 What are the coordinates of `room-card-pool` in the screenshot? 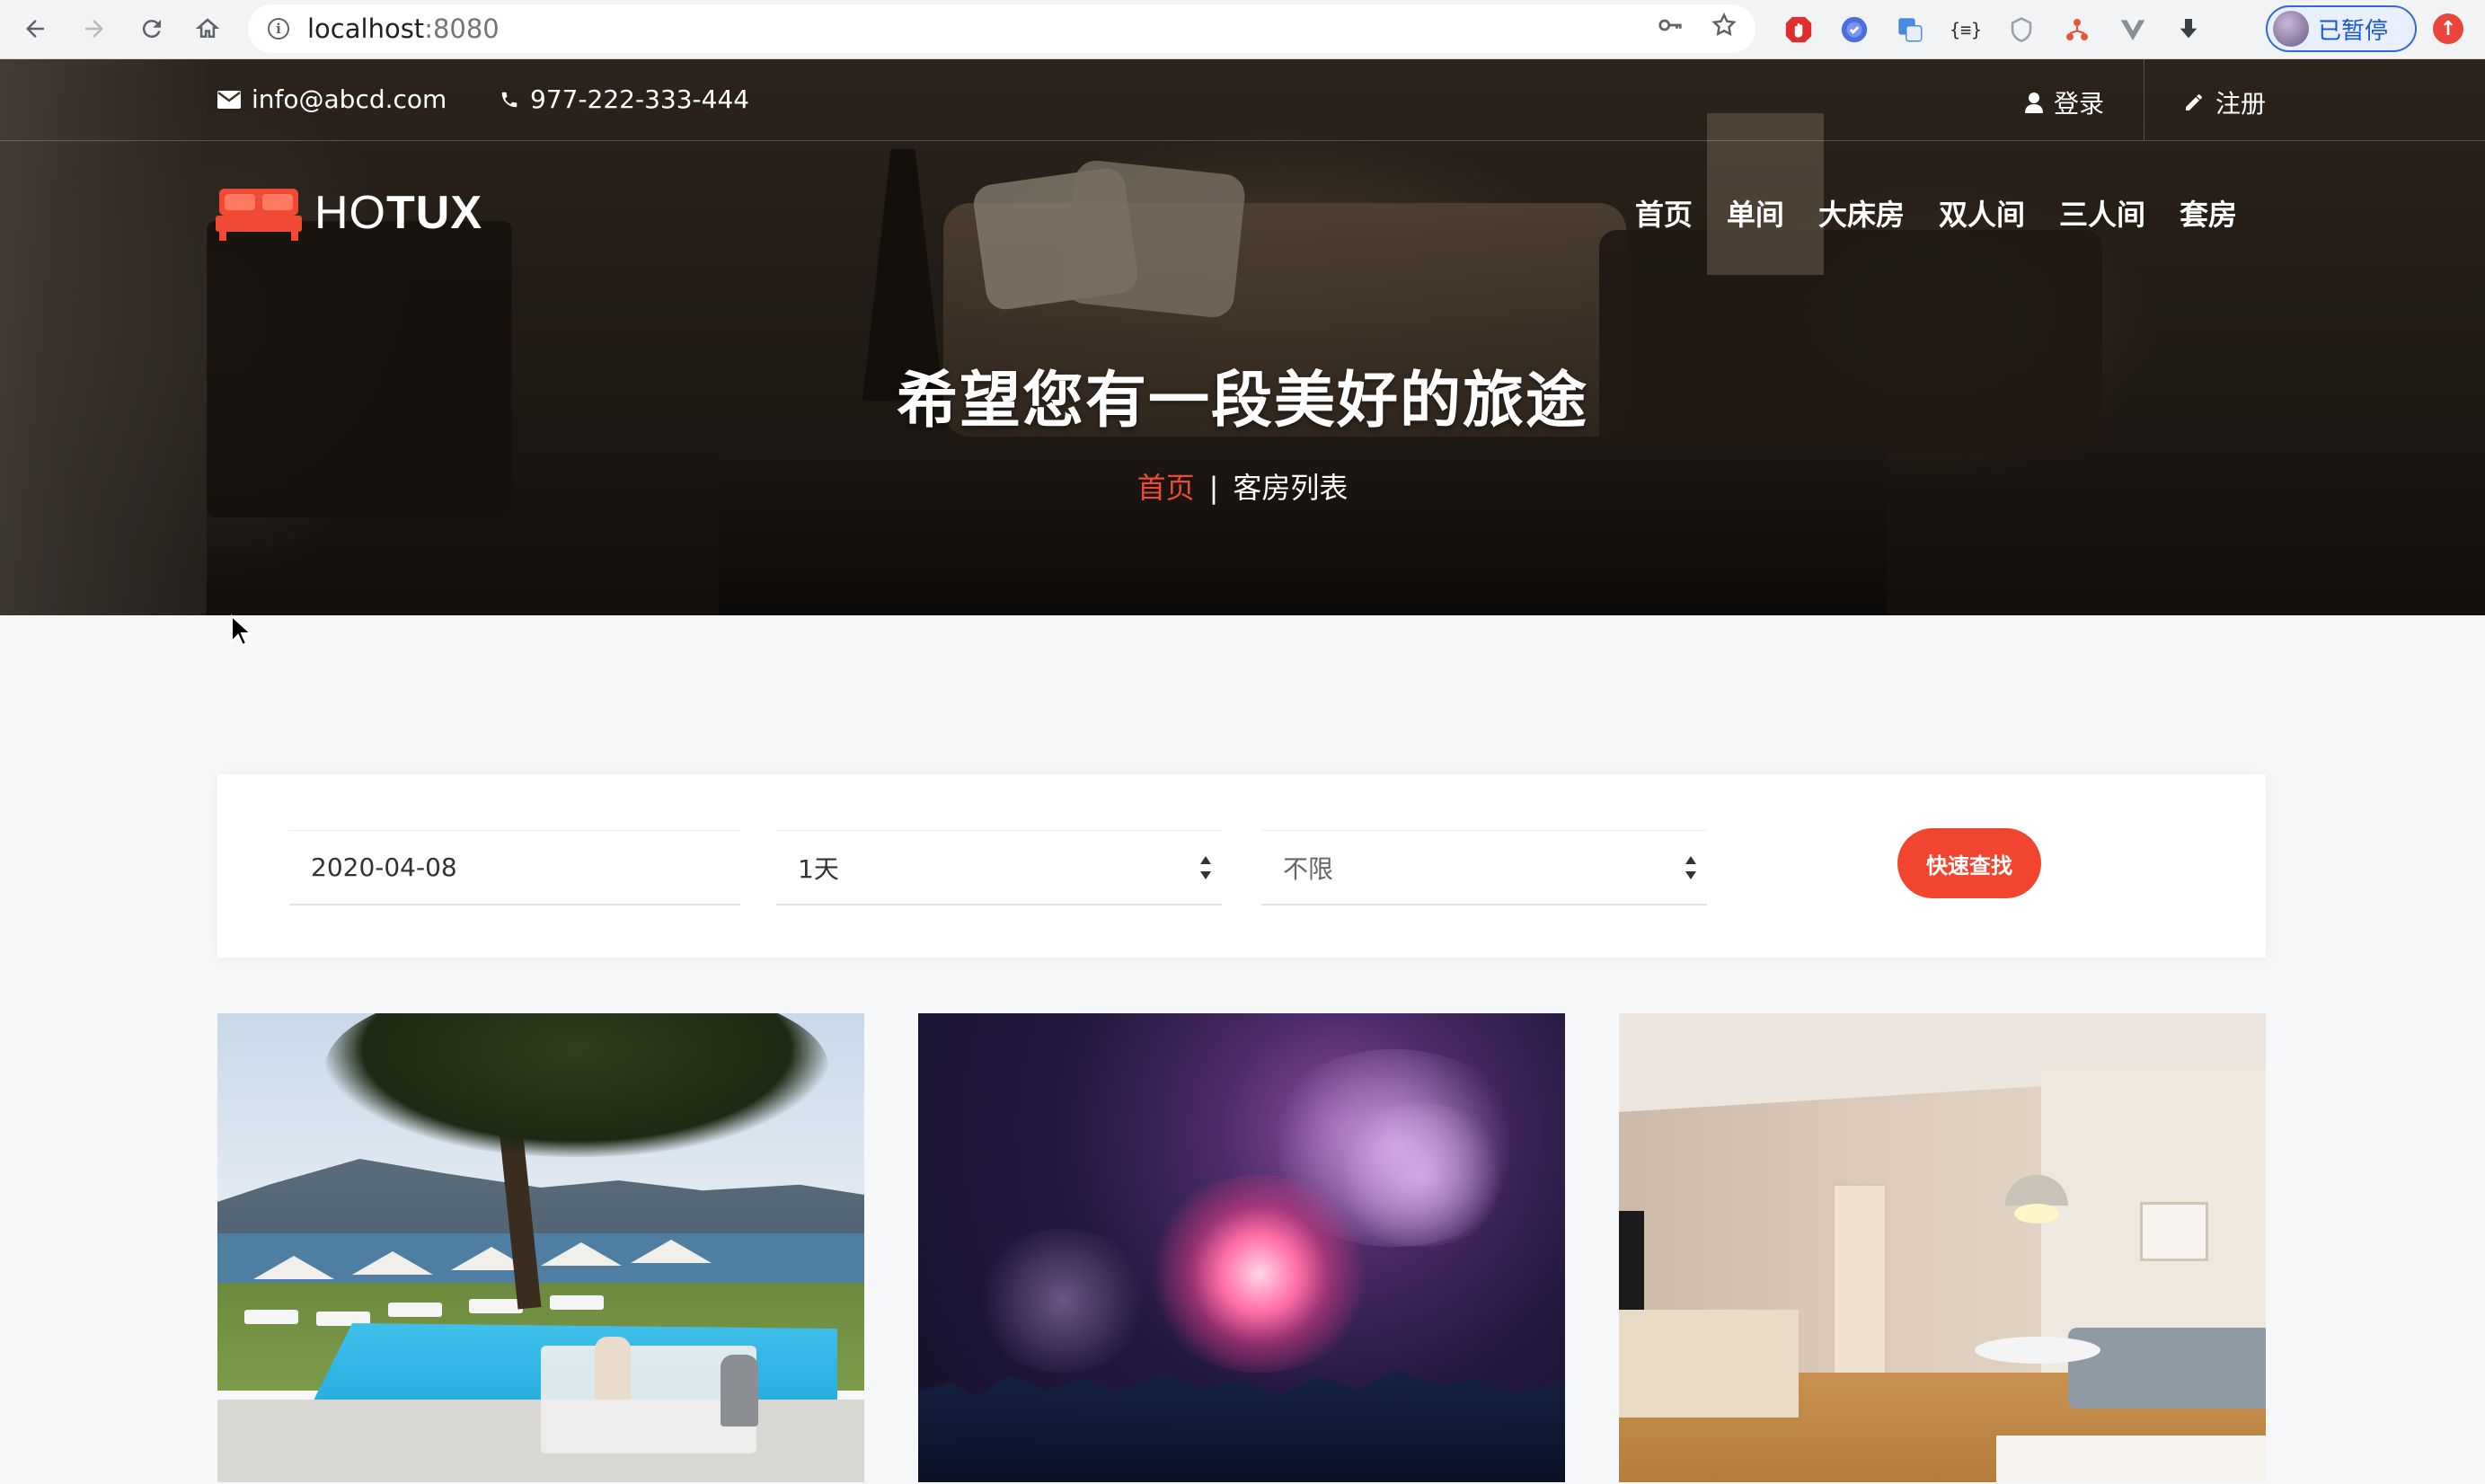 It's located at (540, 1248).